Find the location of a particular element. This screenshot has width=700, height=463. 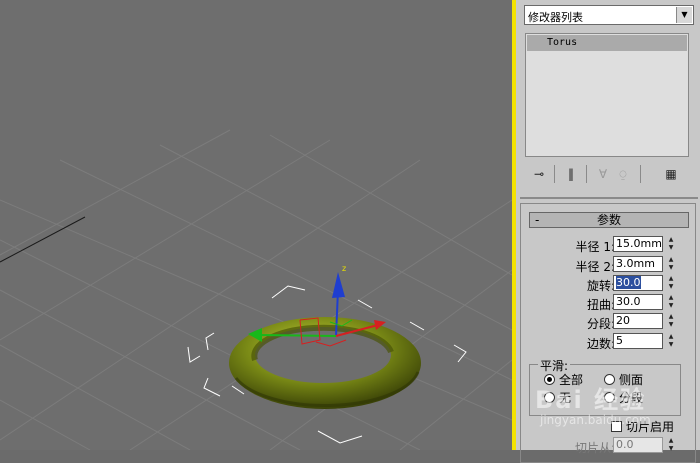

param-radius1-row: 半径 1: 15.0mm ▲ ▼ is located at coordinates (609, 245).